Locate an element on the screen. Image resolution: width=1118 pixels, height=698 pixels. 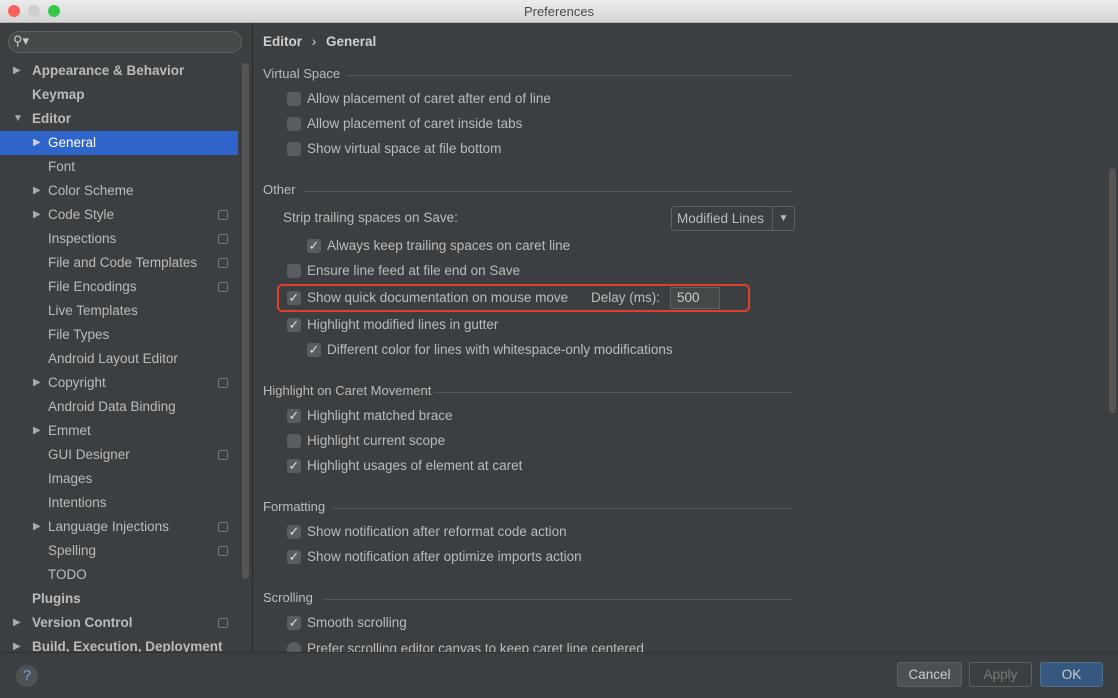
sidebar-item: Plugins is located at coordinates (119, 599).